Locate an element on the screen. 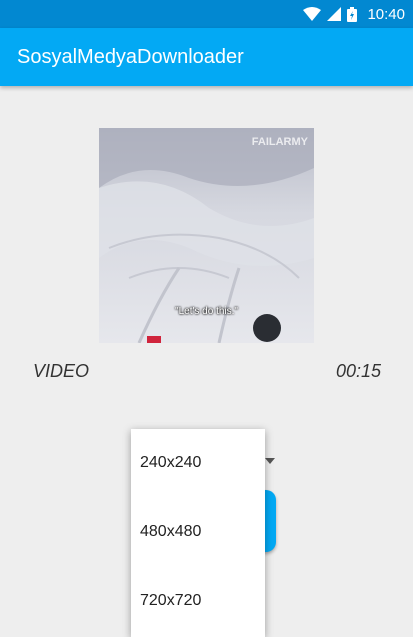  video-subtitle: "Let's do this." is located at coordinates (206, 311).